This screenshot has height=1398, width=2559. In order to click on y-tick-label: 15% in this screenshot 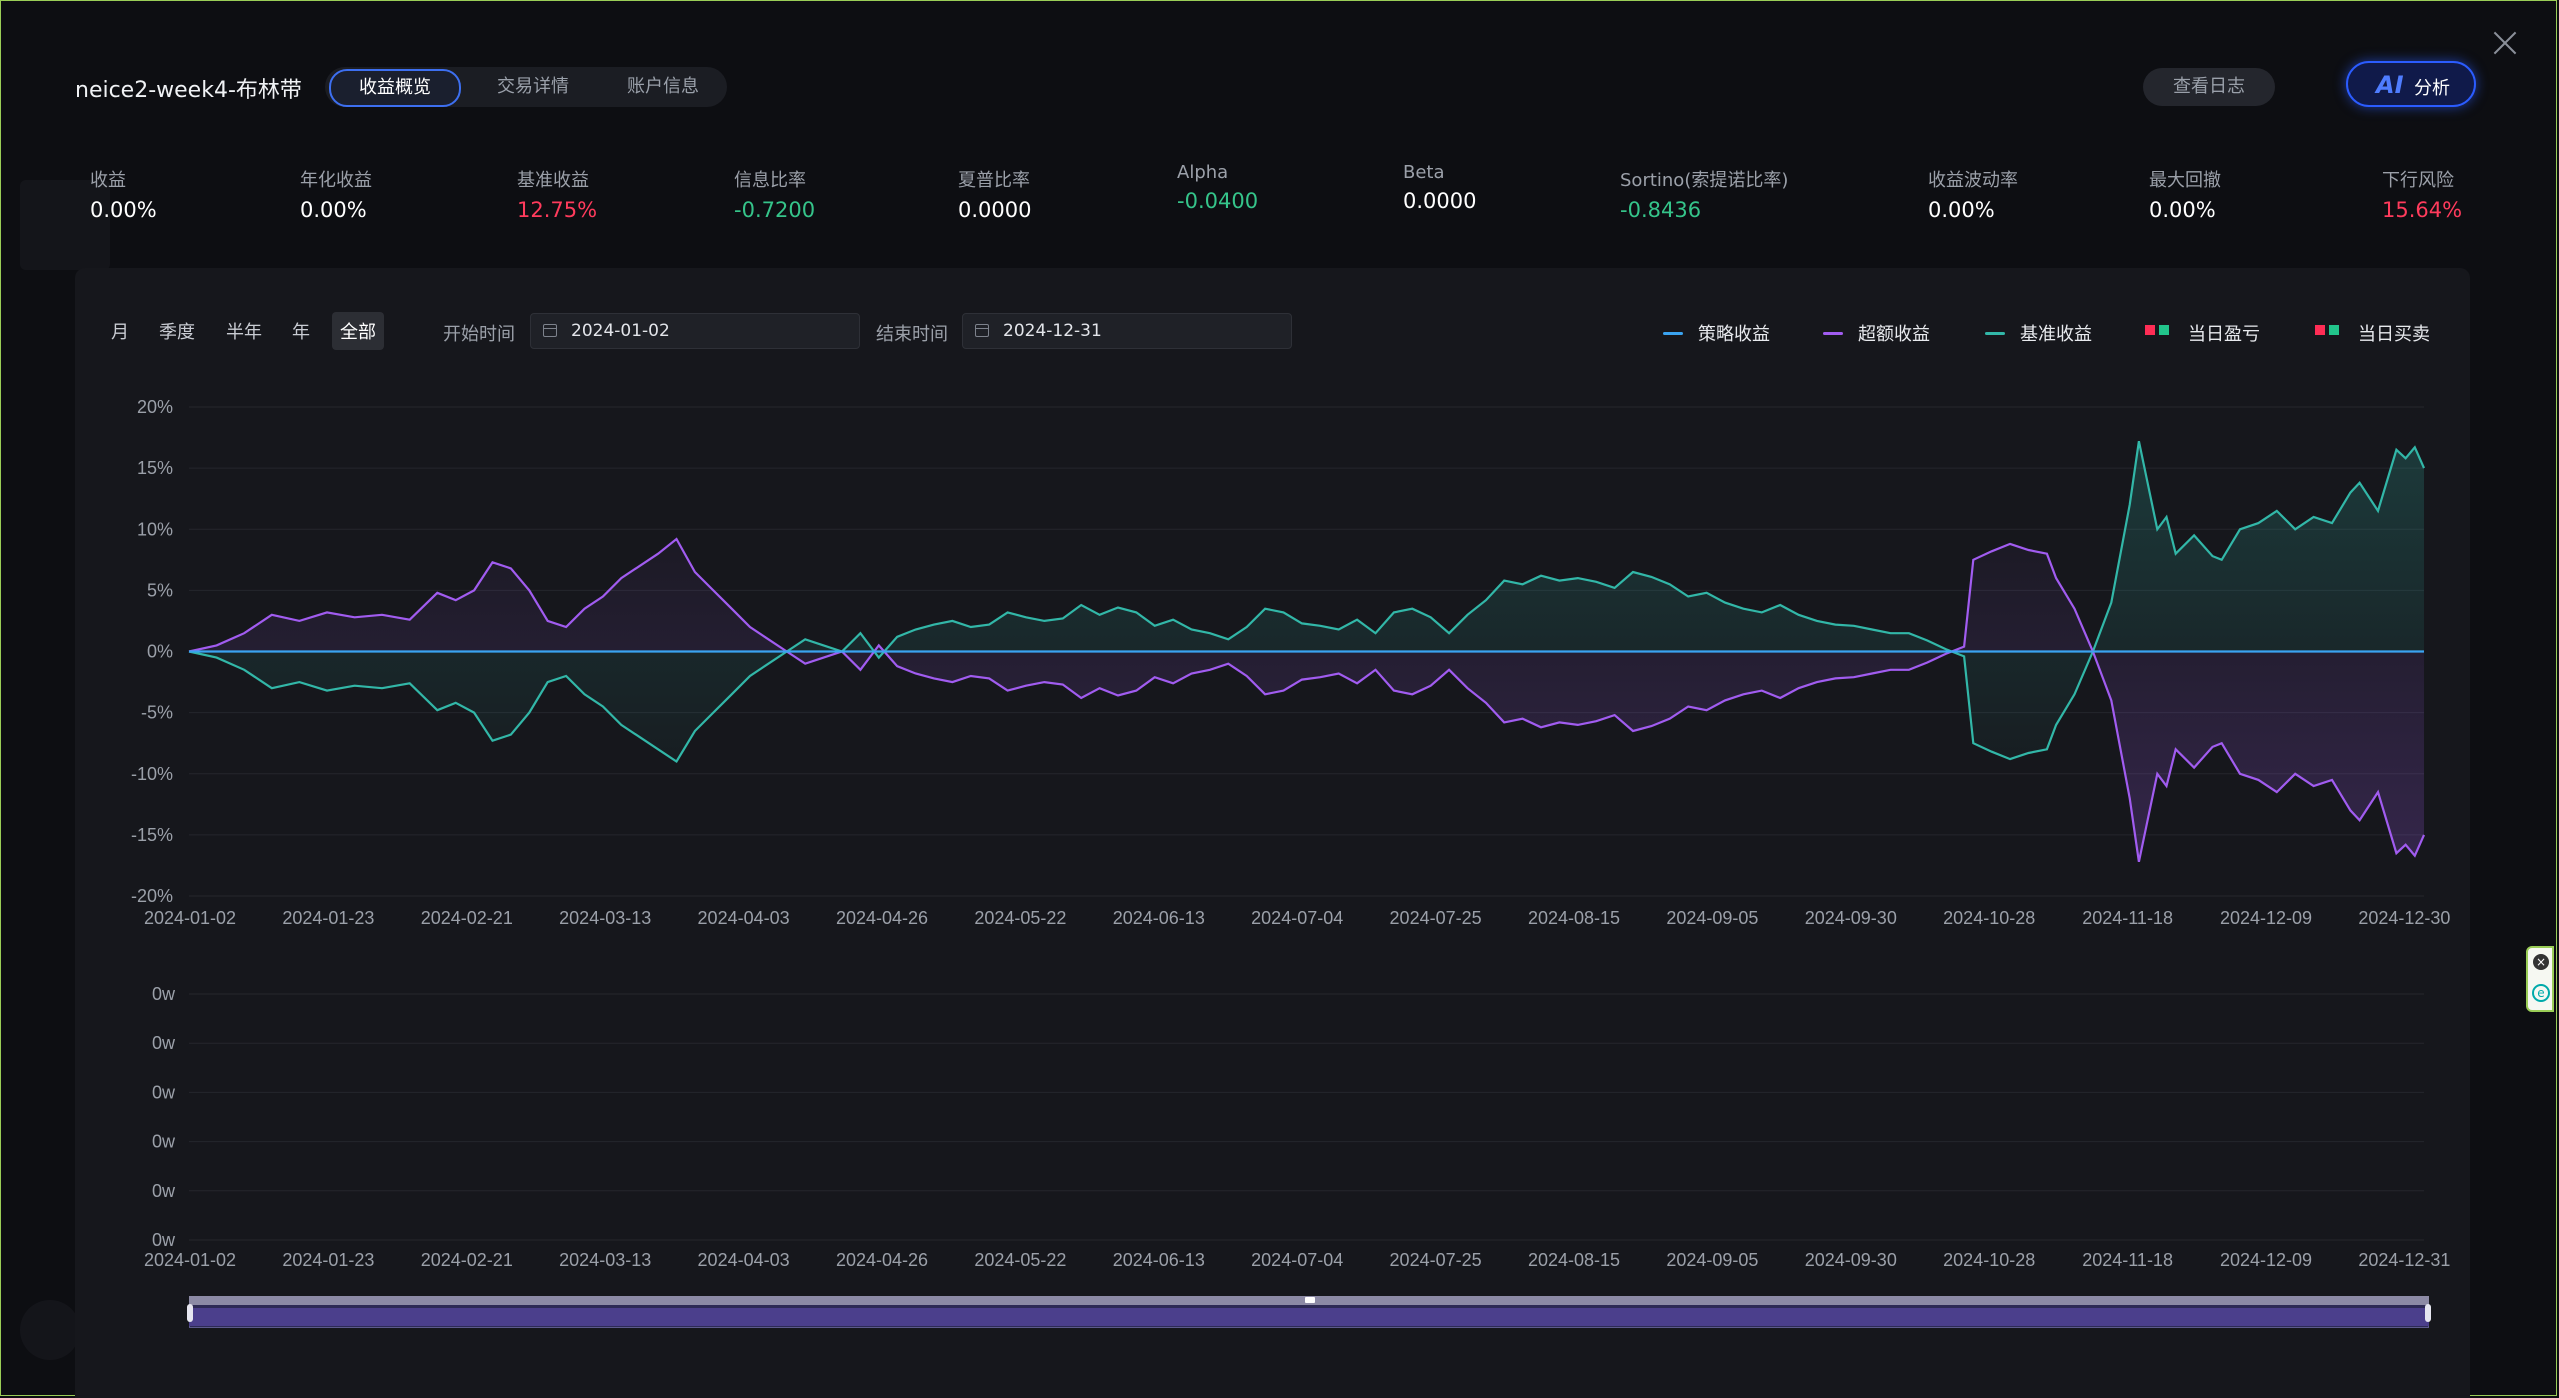, I will do `click(155, 468)`.